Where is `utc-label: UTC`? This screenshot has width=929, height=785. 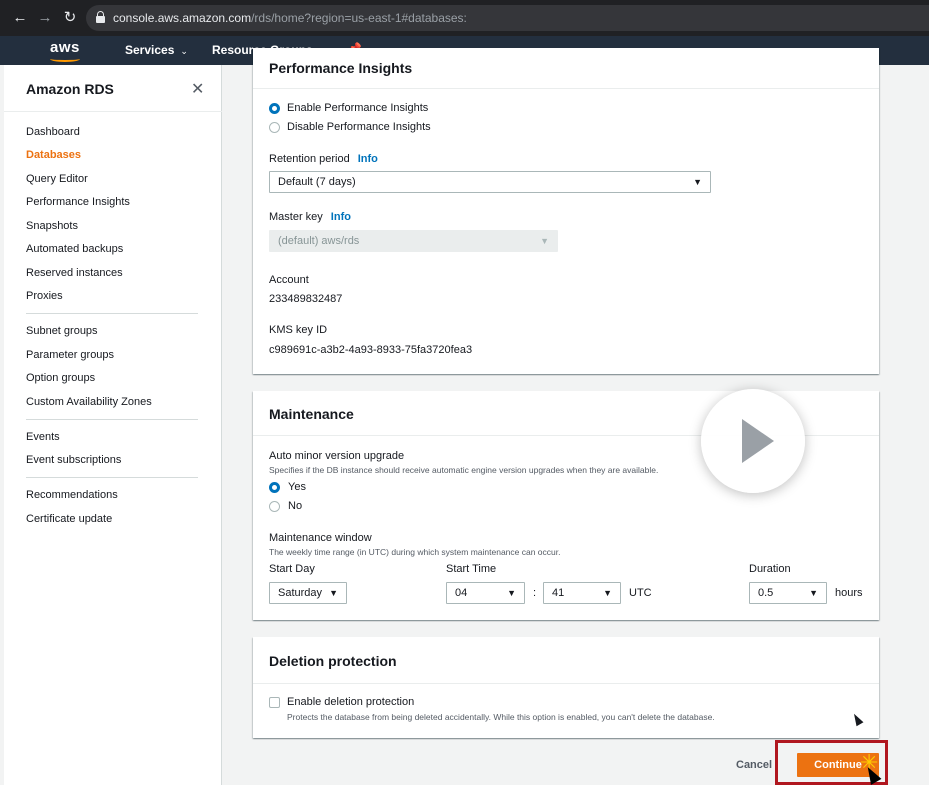
utc-label: UTC is located at coordinates (640, 593).